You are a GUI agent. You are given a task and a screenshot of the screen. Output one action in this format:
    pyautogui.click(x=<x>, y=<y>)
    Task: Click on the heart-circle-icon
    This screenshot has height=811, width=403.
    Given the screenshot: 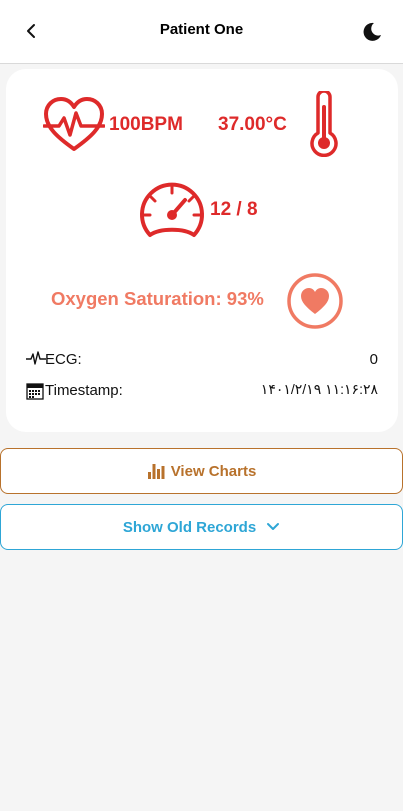 What is the action you would take?
    pyautogui.click(x=315, y=301)
    